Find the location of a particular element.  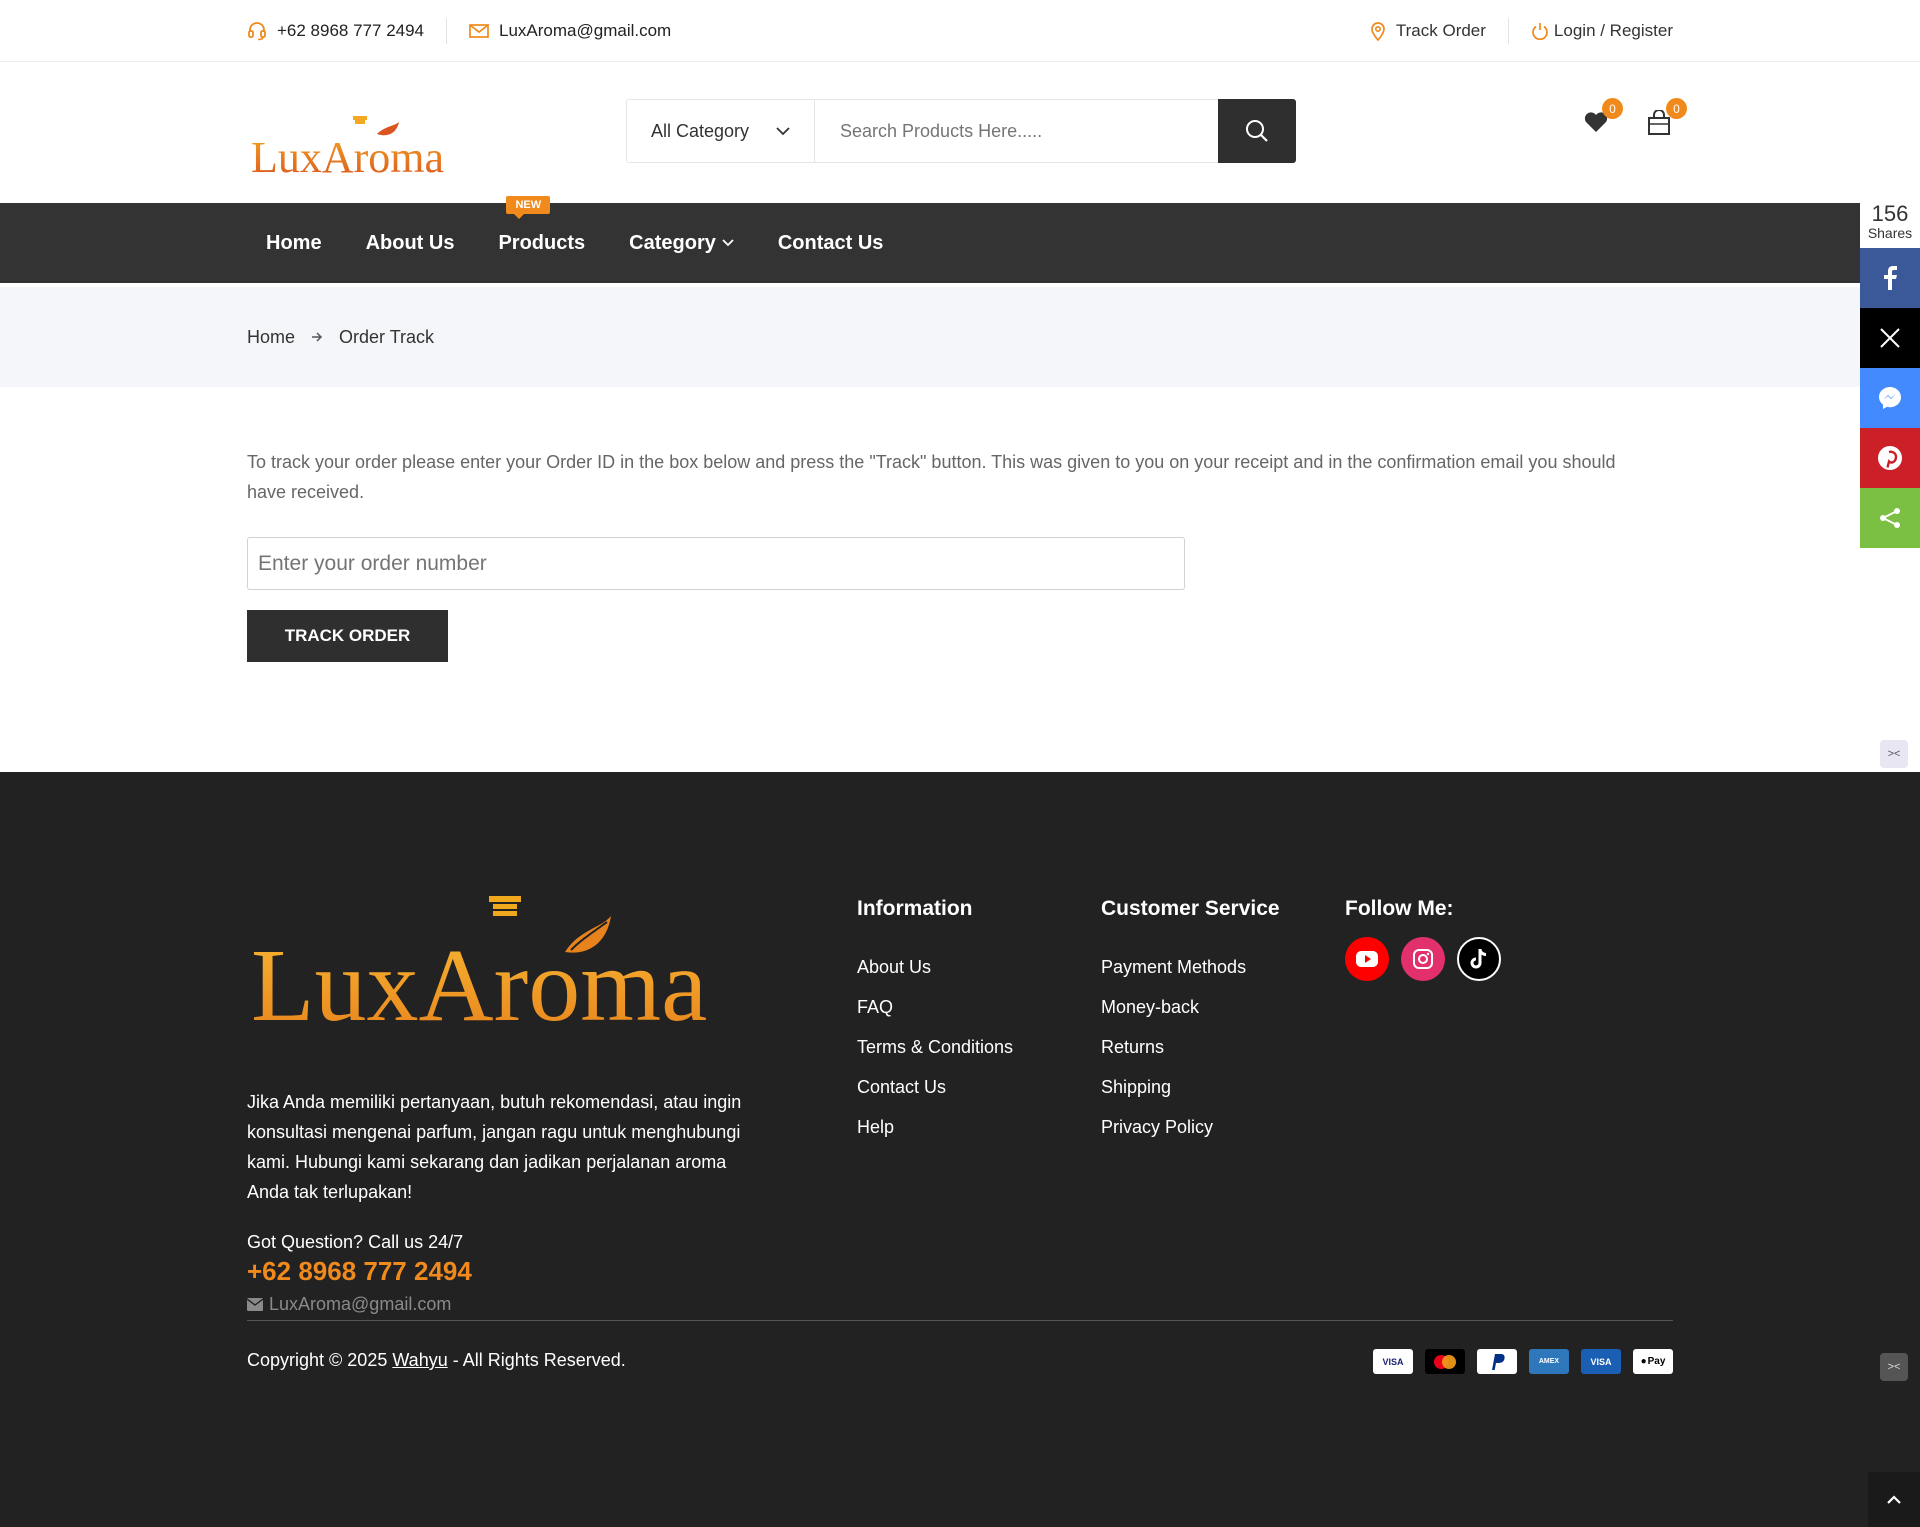

search-button is located at coordinates (1257, 131).